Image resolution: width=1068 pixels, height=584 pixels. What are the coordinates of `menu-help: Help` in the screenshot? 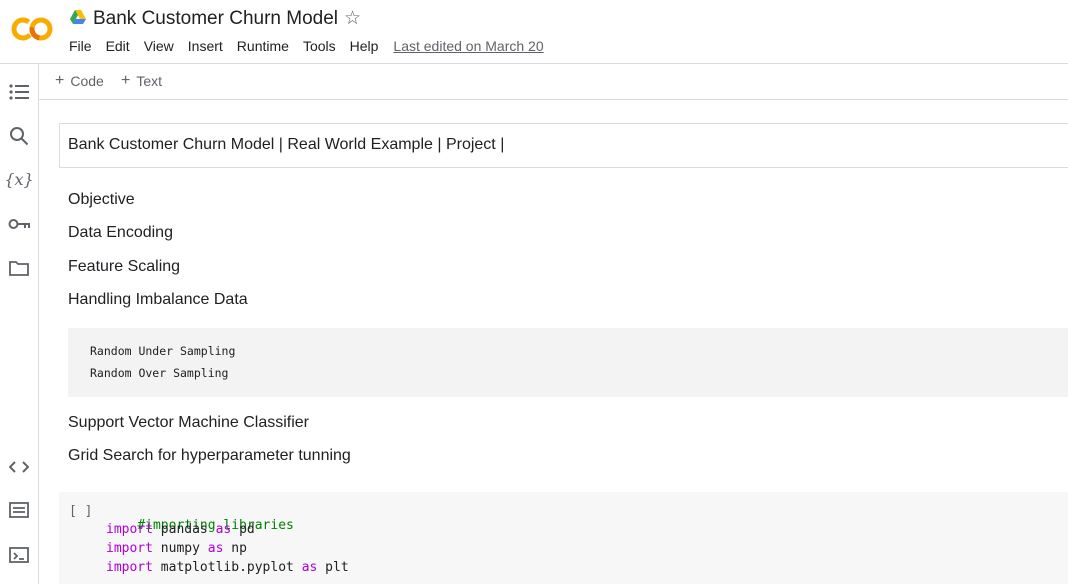 It's located at (364, 46).